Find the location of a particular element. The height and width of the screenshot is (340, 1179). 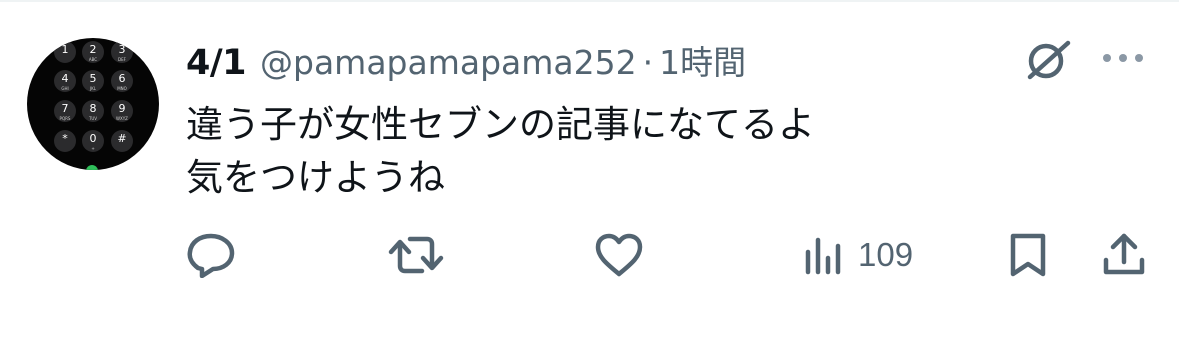

bookmark-button is located at coordinates (1028, 255).